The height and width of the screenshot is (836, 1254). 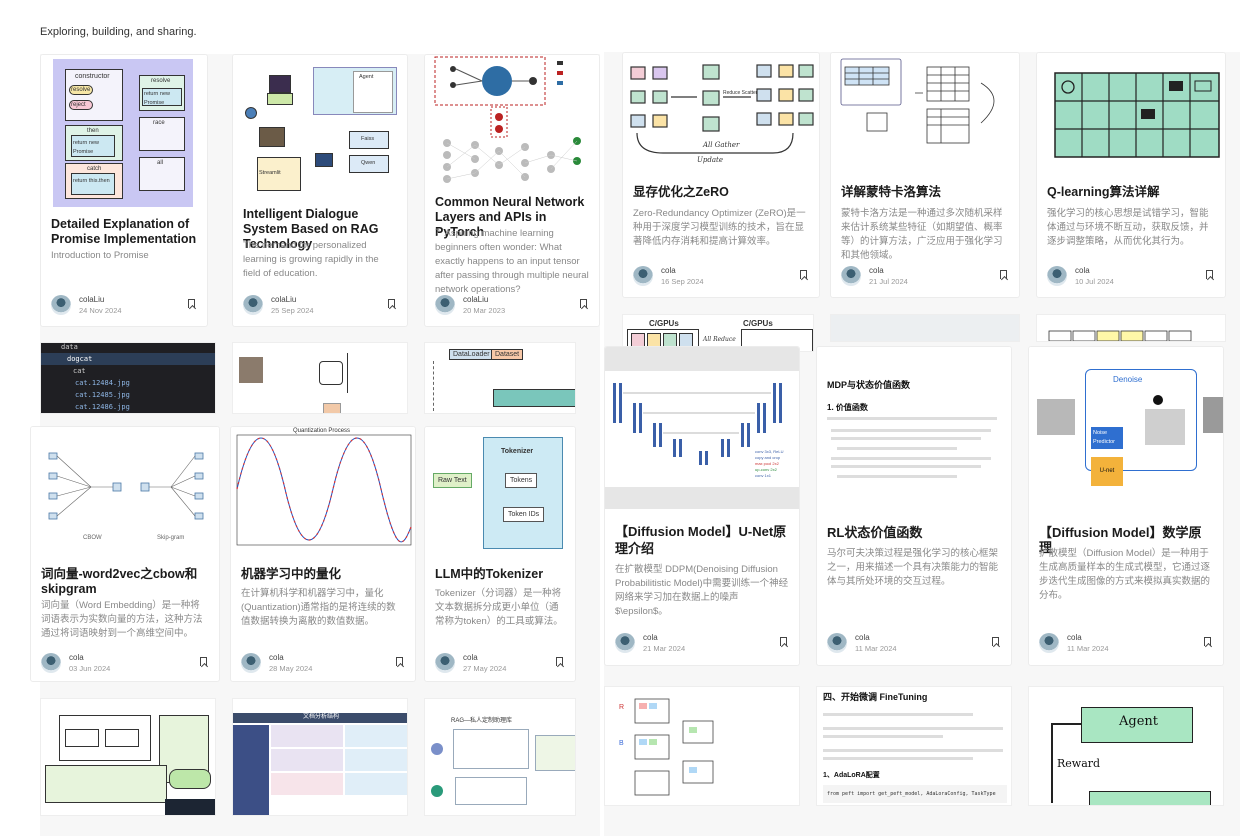 What do you see at coordinates (720, 277) in the screenshot?
I see `post-meta: cola 16 Sep 2024` at bounding box center [720, 277].